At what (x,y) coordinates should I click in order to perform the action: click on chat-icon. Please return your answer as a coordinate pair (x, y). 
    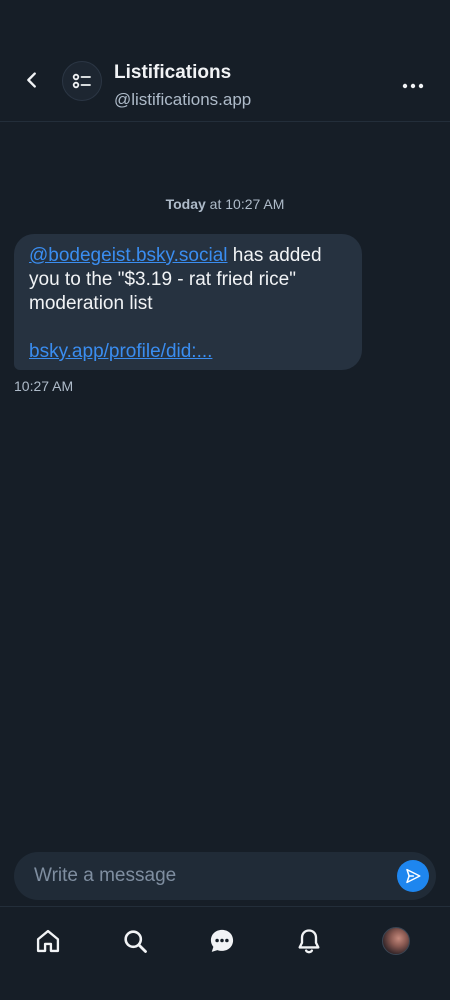
    Looking at the image, I should click on (222, 940).